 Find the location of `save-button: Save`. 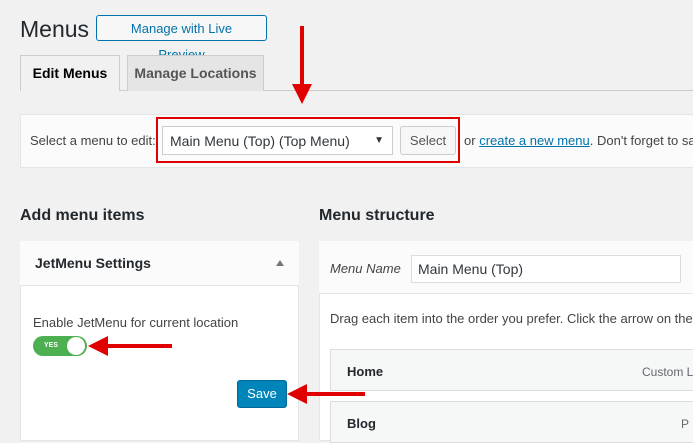

save-button: Save is located at coordinates (262, 394).